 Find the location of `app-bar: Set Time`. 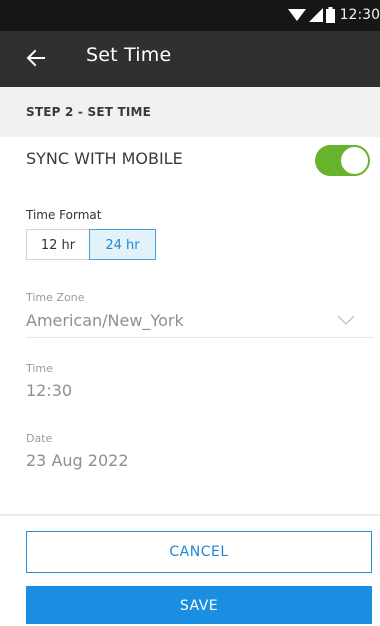

app-bar: Set Time is located at coordinates (190, 59).